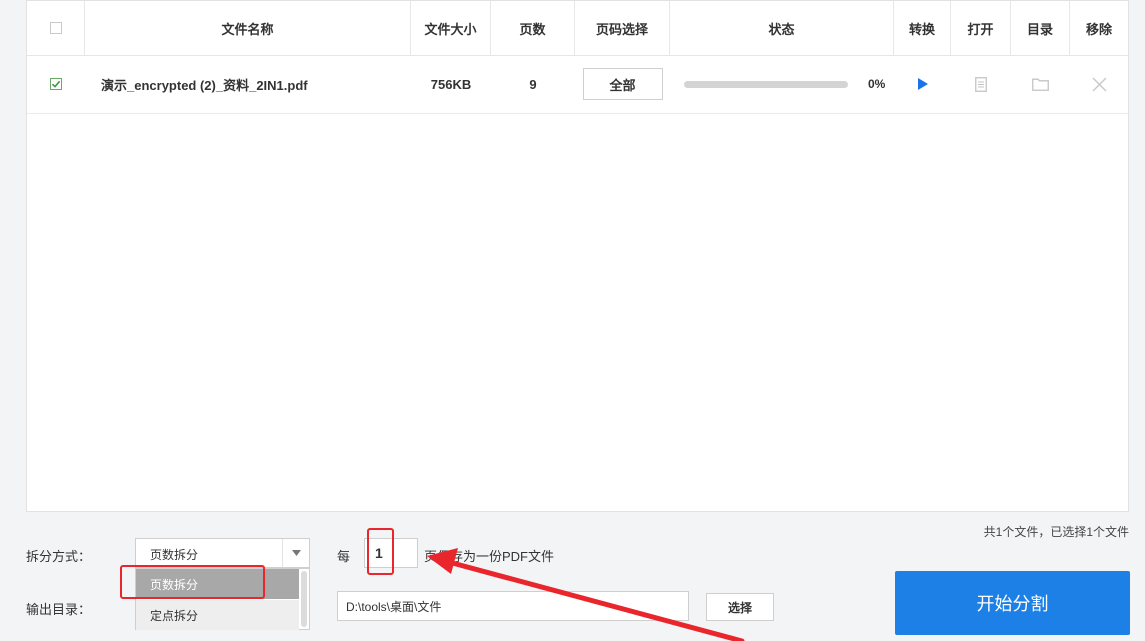 This screenshot has width=1145, height=641. What do you see at coordinates (1040, 28) in the screenshot?
I see `header-directory: 目录` at bounding box center [1040, 28].